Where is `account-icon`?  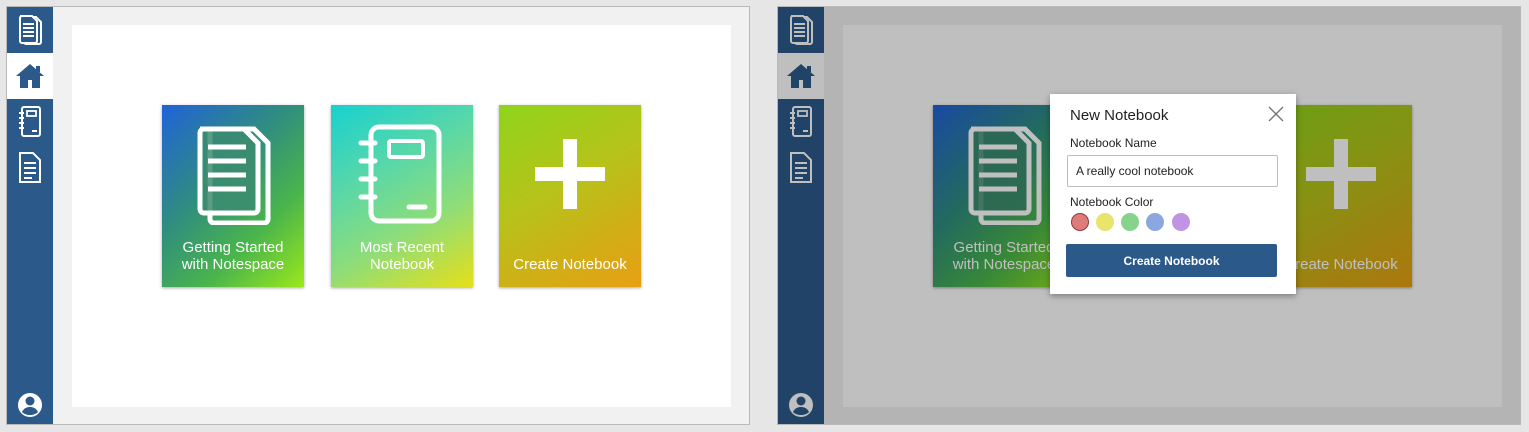
account-icon is located at coordinates (30, 405).